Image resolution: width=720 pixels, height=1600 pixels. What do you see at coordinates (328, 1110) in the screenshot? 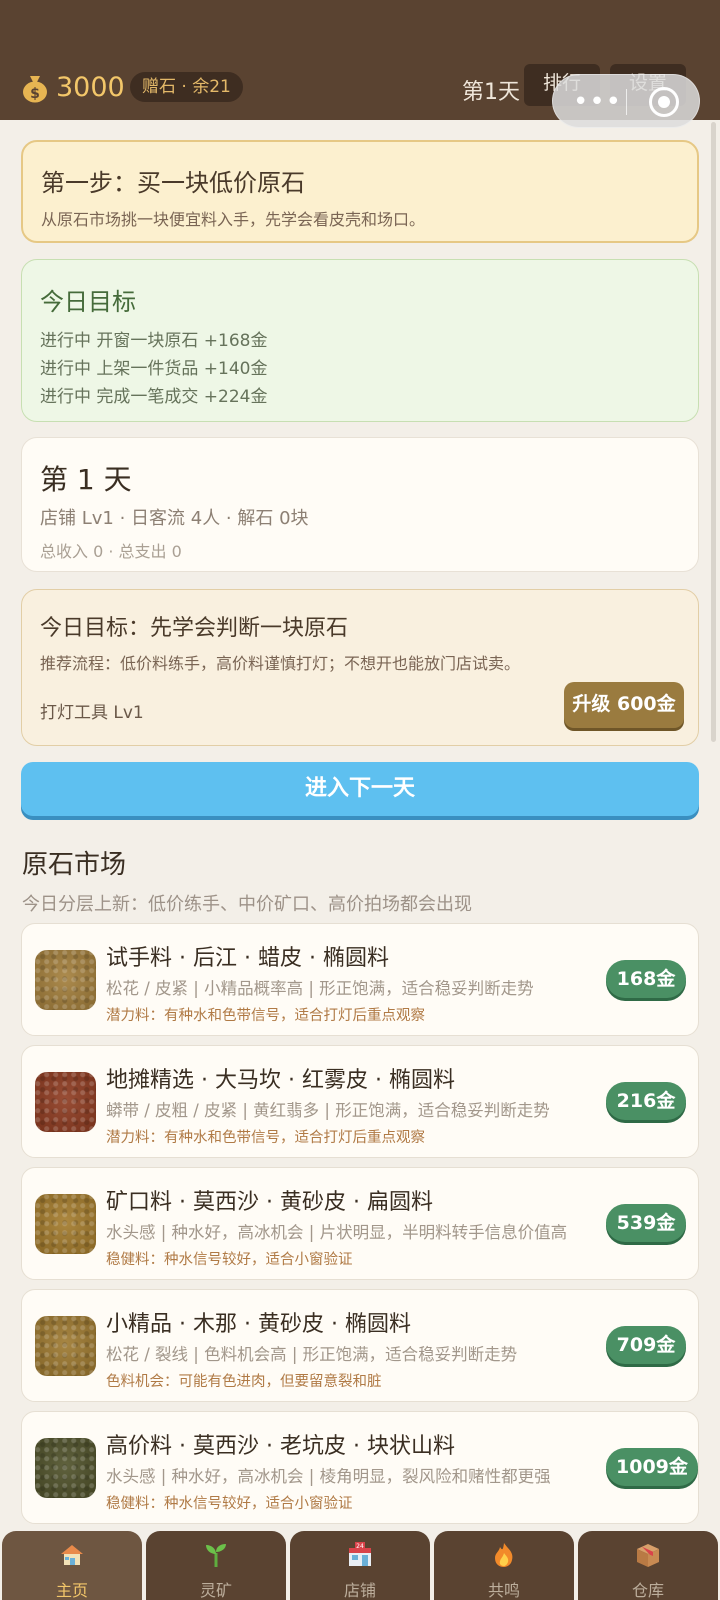
I see `stone-traits: 蟒带 / 皮粗 / 皮紧 | 黄红翡多 | 形正饱满，适合稳妥判断走势` at bounding box center [328, 1110].